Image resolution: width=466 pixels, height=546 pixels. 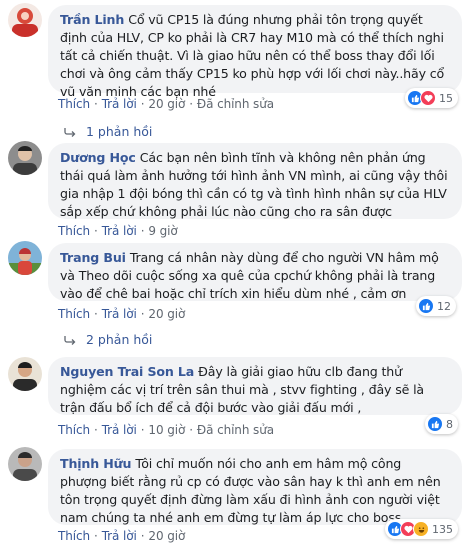 I want to click on reaction-summary: 8, so click(x=441, y=424).